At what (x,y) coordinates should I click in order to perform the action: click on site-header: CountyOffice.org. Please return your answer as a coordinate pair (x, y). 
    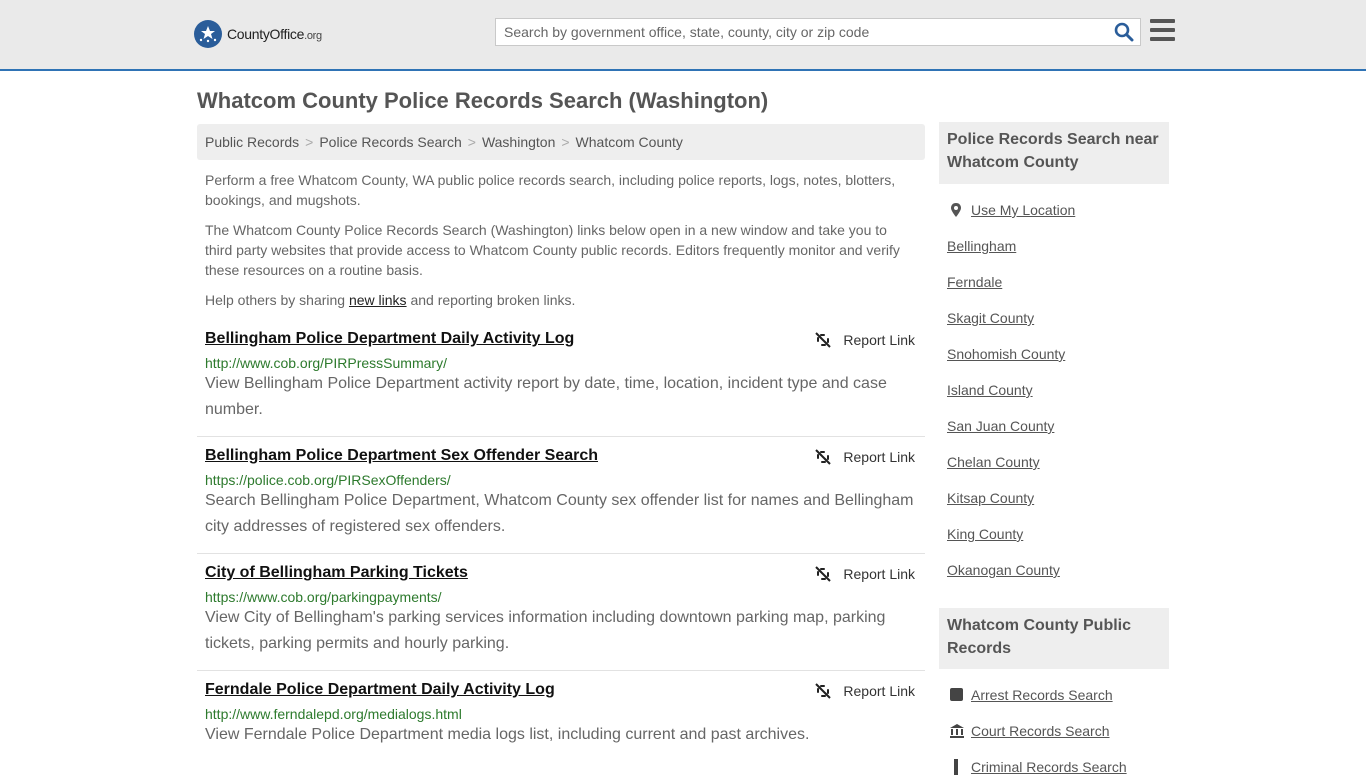
    Looking at the image, I should click on (683, 35).